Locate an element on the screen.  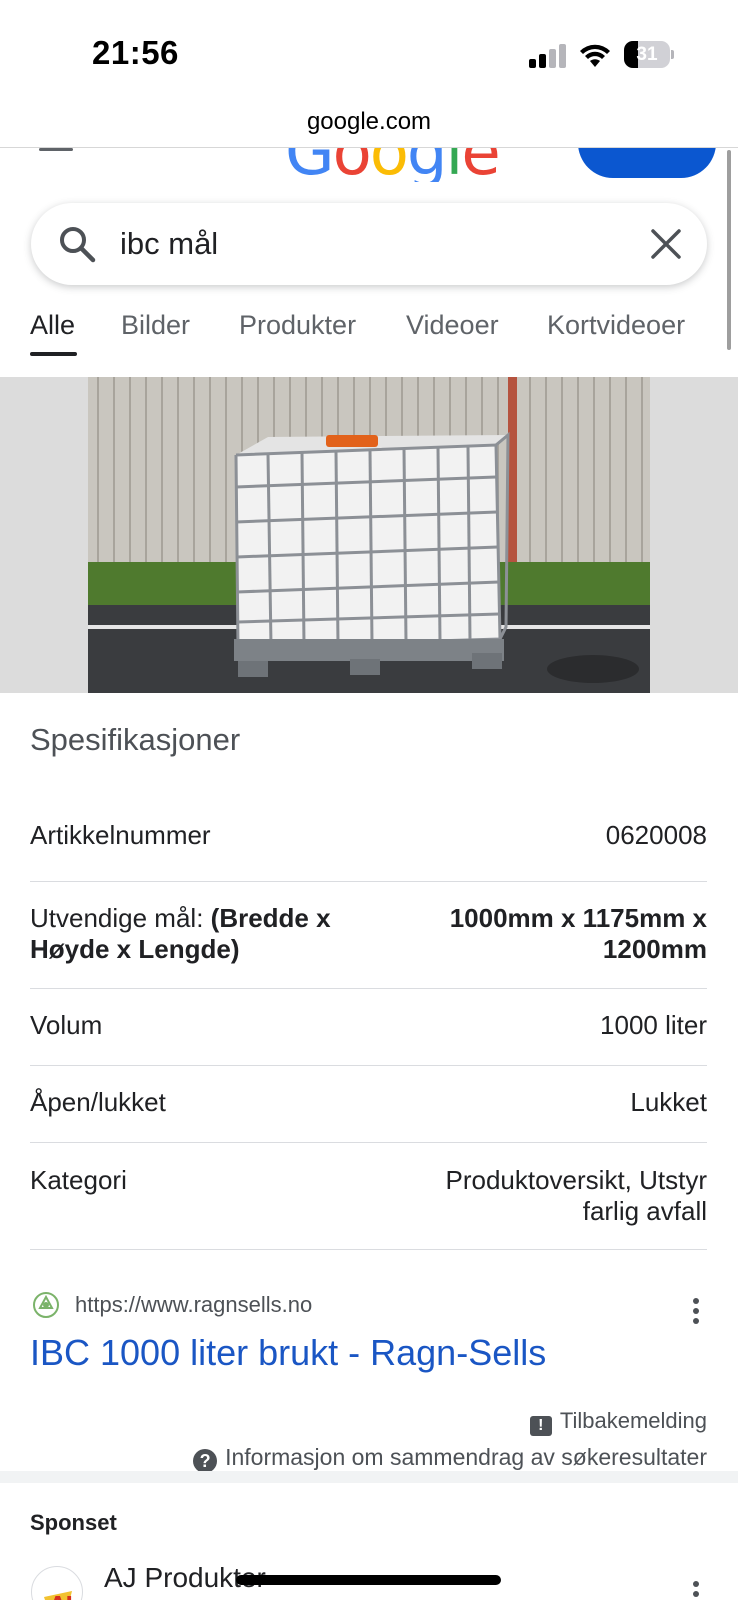
tab-kortvideoer: Kortvideoer is located at coordinates (616, 325).